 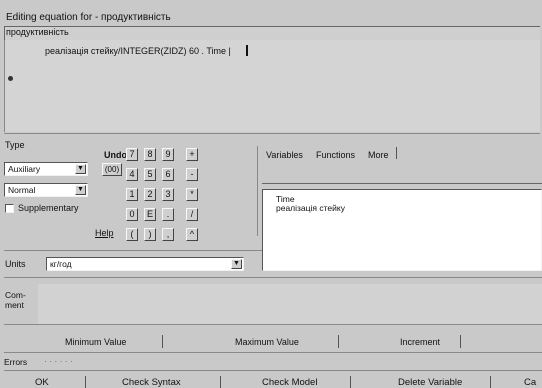 I want to click on text-cursor, so click(x=247, y=50).